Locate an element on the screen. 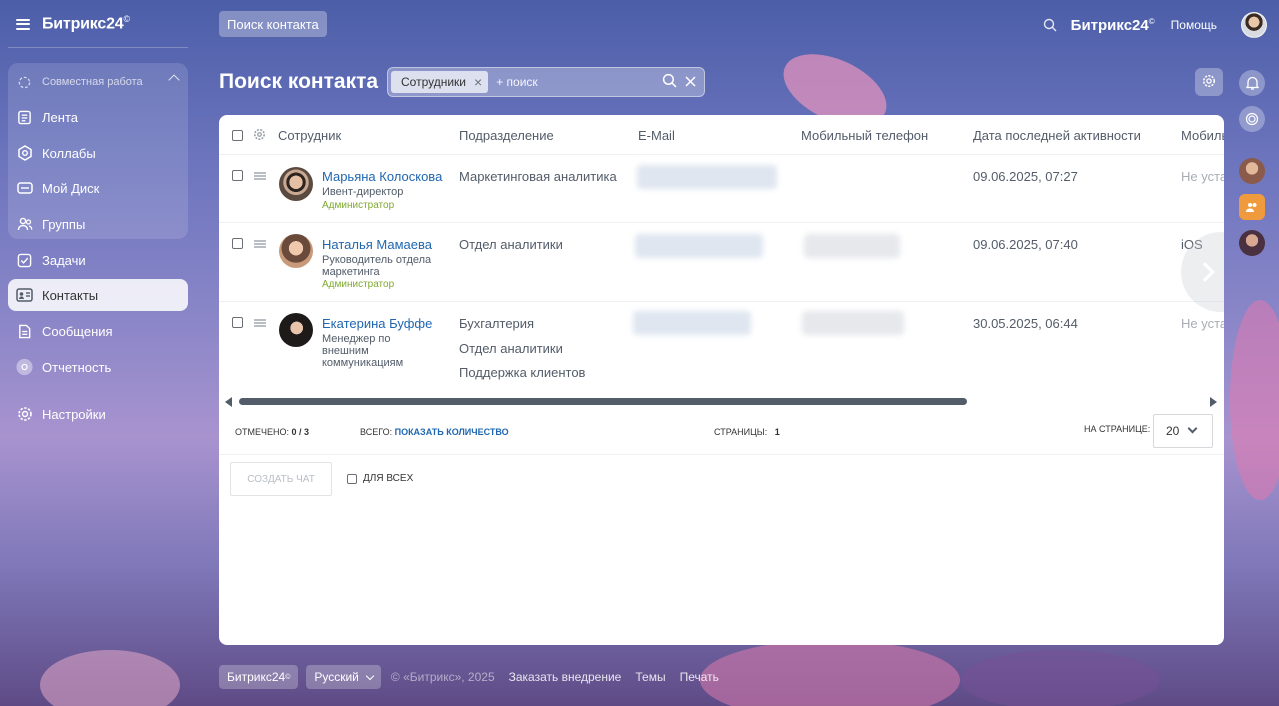  chevron-up-icon is located at coordinates (174, 80).